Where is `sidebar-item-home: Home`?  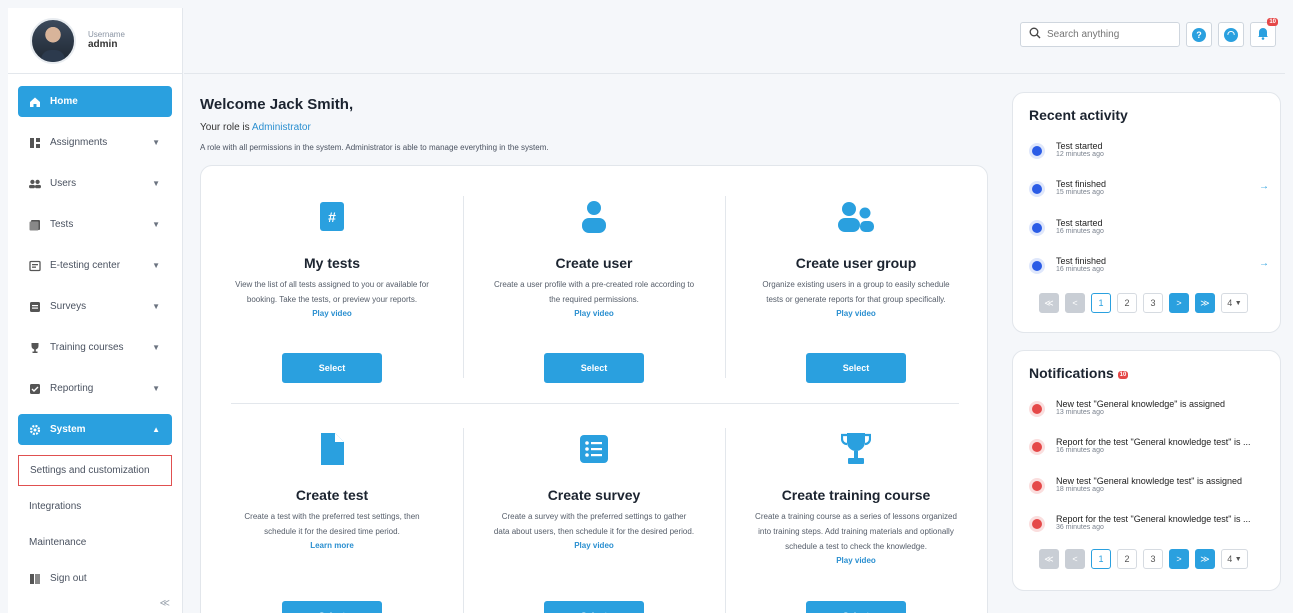
sidebar-item-home: Home is located at coordinates (95, 101).